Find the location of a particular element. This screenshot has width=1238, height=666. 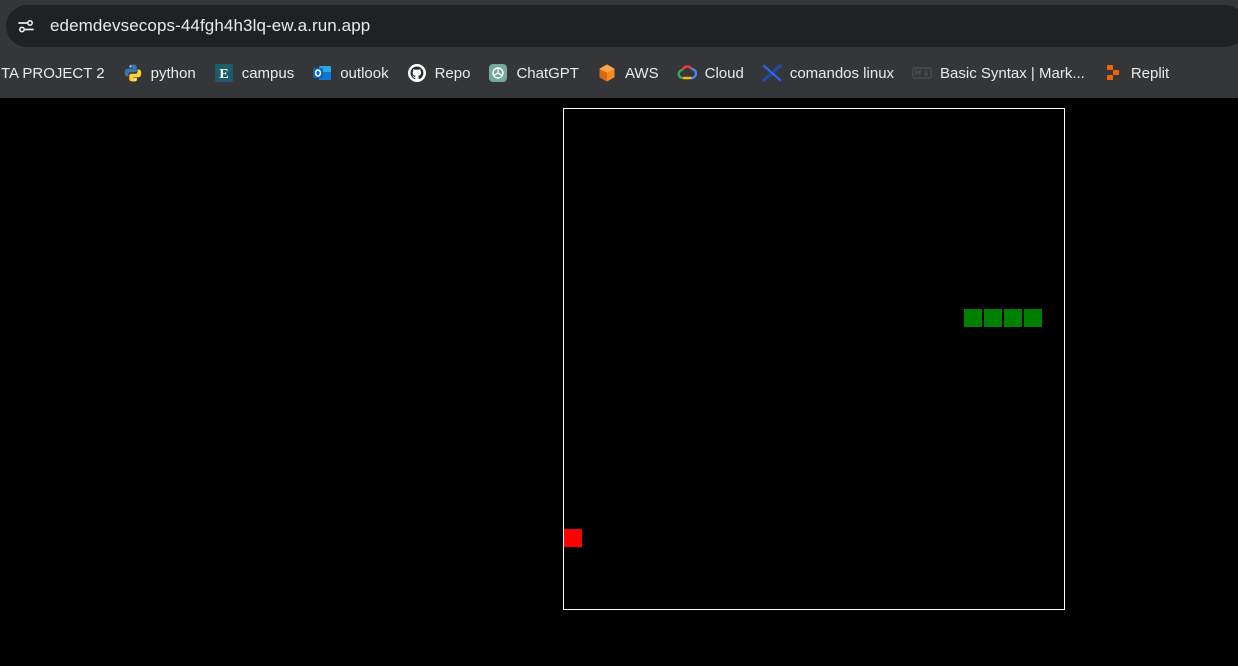

svg-text: E is located at coordinates (223, 74).